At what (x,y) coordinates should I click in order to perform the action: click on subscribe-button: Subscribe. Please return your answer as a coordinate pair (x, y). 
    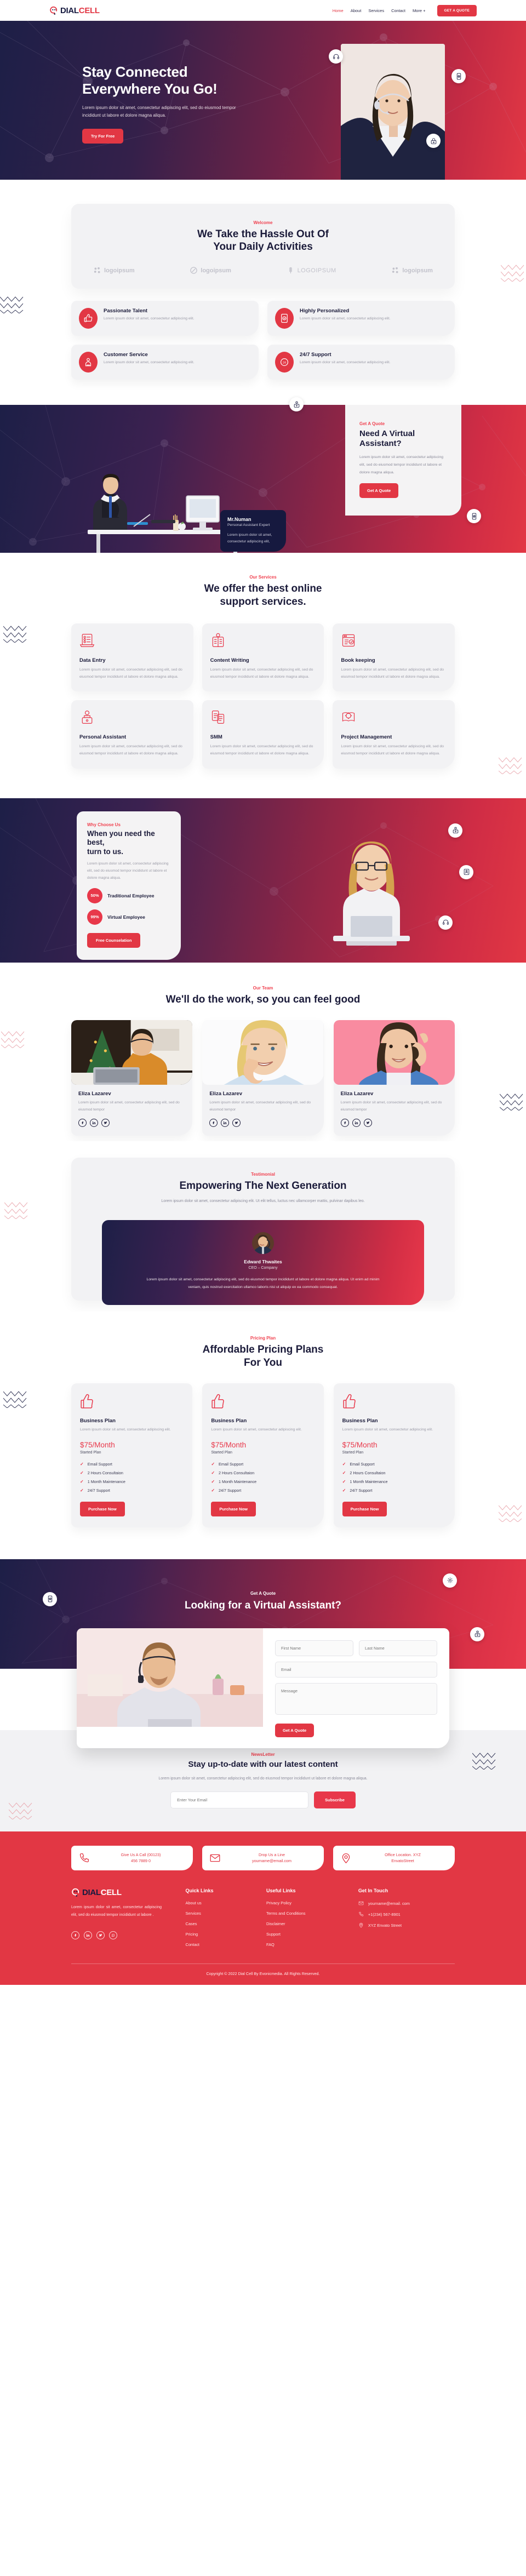
    Looking at the image, I should click on (335, 1799).